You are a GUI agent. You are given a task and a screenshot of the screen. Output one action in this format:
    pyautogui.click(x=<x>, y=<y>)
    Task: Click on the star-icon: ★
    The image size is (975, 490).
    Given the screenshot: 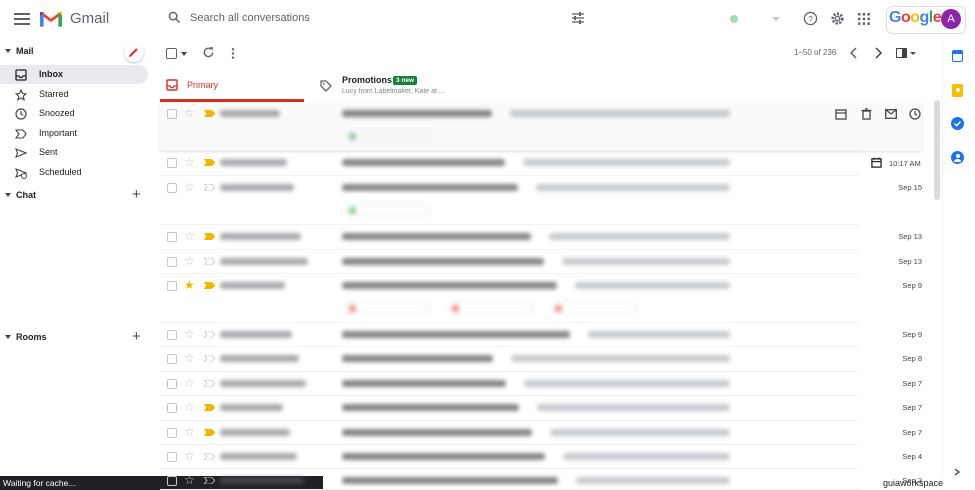 What is the action you would take?
    pyautogui.click(x=189, y=285)
    